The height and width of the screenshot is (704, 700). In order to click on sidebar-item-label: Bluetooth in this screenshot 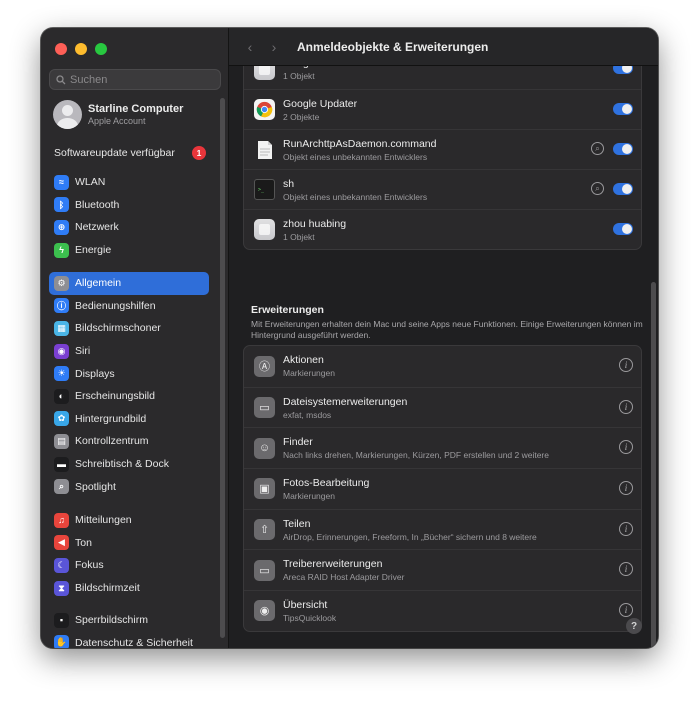, I will do `click(97, 204)`.